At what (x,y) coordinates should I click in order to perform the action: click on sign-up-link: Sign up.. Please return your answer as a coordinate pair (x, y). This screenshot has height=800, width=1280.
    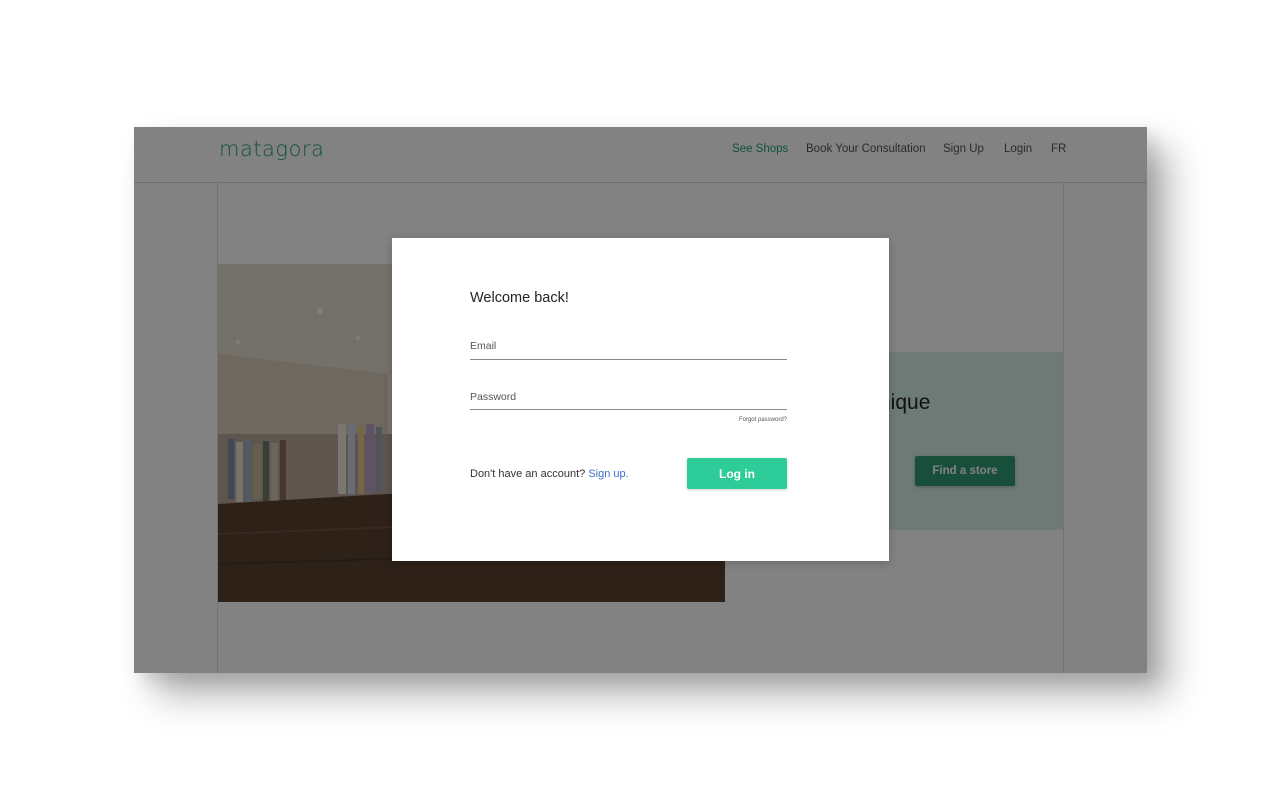
    Looking at the image, I should click on (608, 474).